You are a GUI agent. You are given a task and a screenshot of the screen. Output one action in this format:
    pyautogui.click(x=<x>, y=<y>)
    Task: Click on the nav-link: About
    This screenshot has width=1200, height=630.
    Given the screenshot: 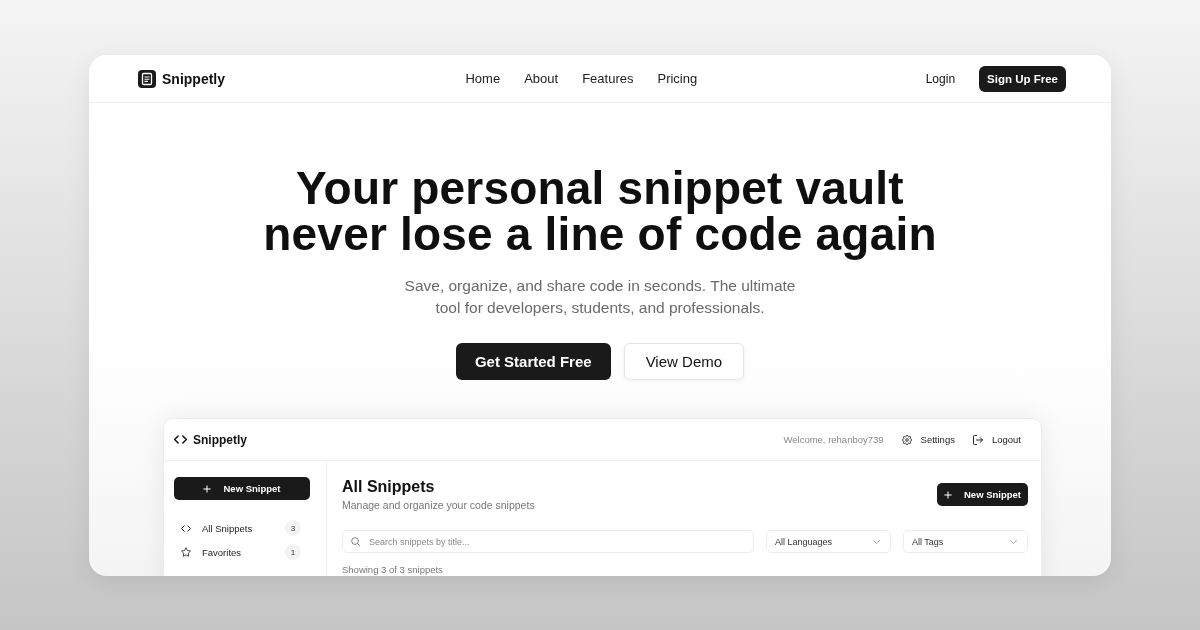 What is the action you would take?
    pyautogui.click(x=541, y=78)
    